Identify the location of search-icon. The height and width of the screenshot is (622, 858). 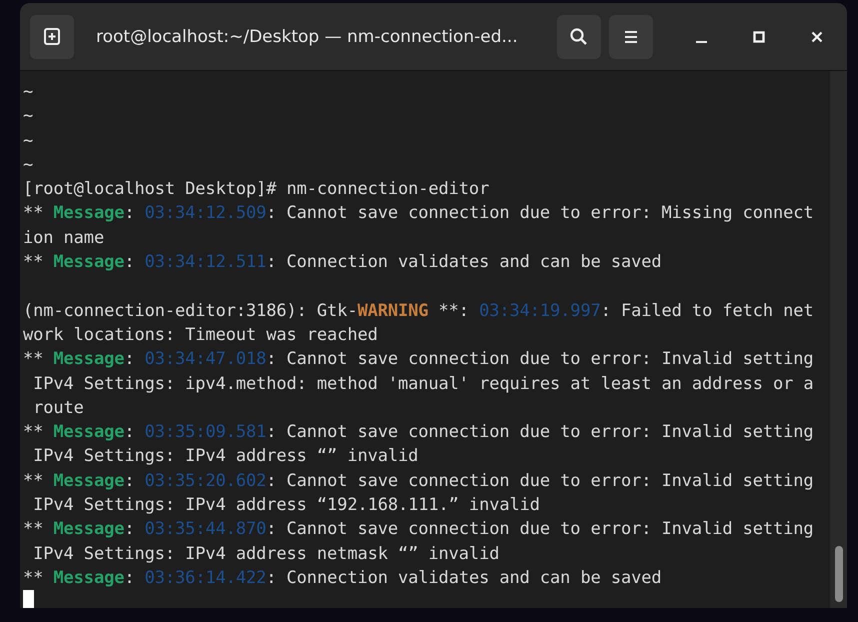
(579, 36).